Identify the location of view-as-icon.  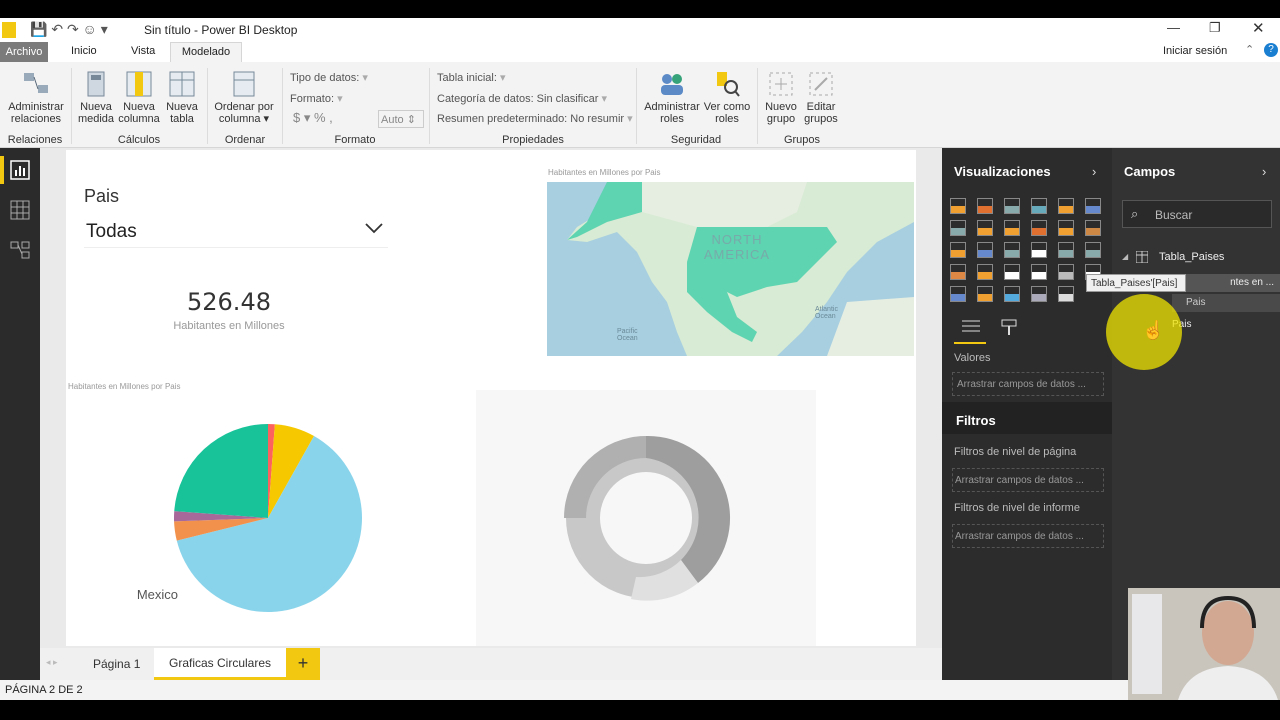
(727, 84).